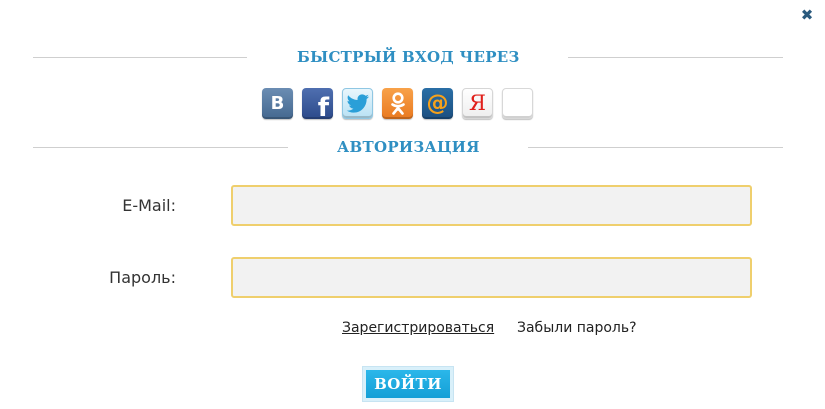 Image resolution: width=825 pixels, height=409 pixels. What do you see at coordinates (408, 57) in the screenshot?
I see `quick-login-title: БЫСТРЫЙ ВХОД ЧЕРЕЗ` at bounding box center [408, 57].